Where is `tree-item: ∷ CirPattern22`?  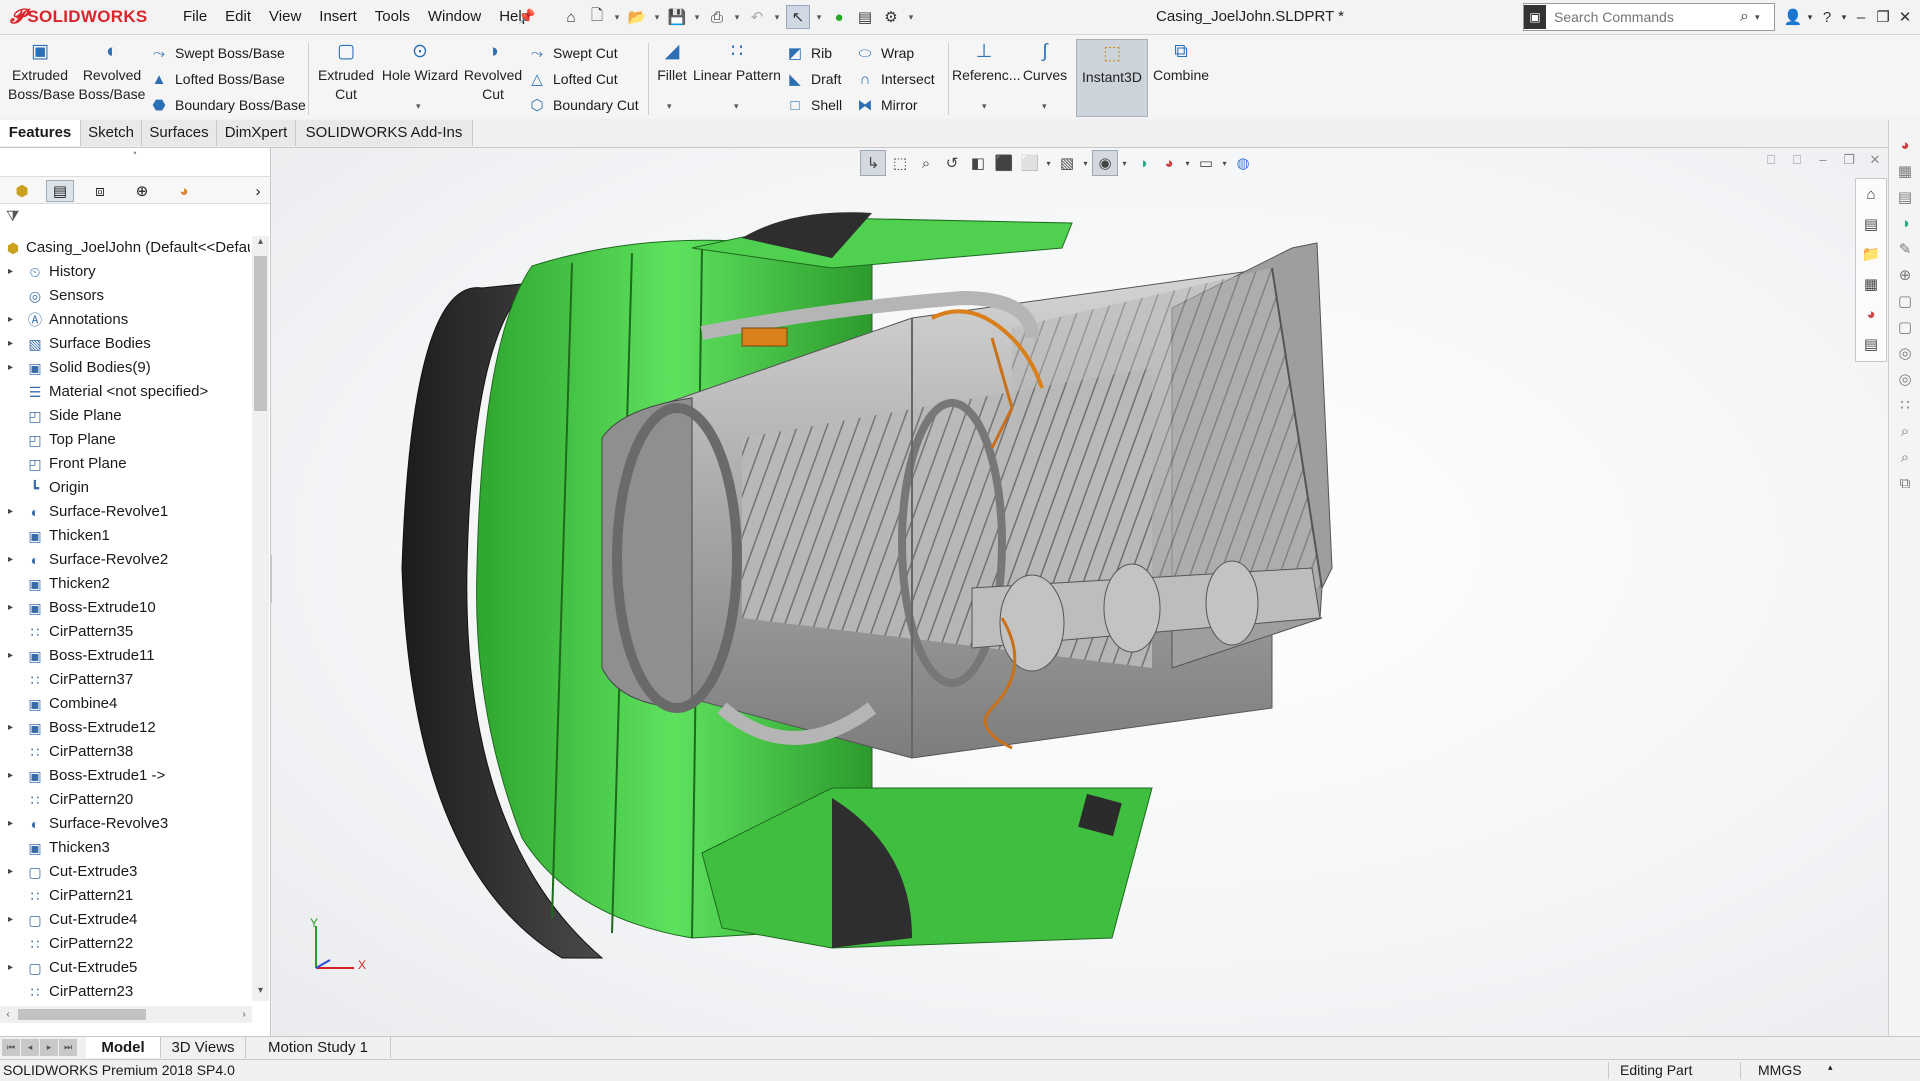
tree-item: ∷ CirPattern22 is located at coordinates (125, 944).